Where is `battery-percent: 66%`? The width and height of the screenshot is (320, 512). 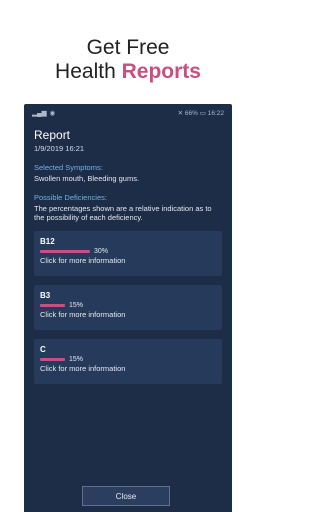 battery-percent: 66% is located at coordinates (191, 113).